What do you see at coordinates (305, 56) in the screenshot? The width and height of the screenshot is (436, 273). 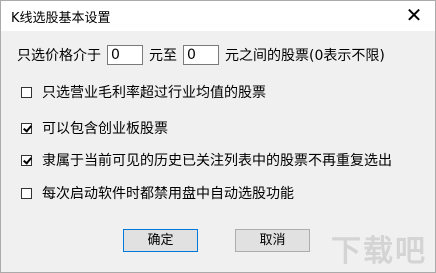 I see `price-suffix-label: 元之间的股票(0表示不限)` at bounding box center [305, 56].